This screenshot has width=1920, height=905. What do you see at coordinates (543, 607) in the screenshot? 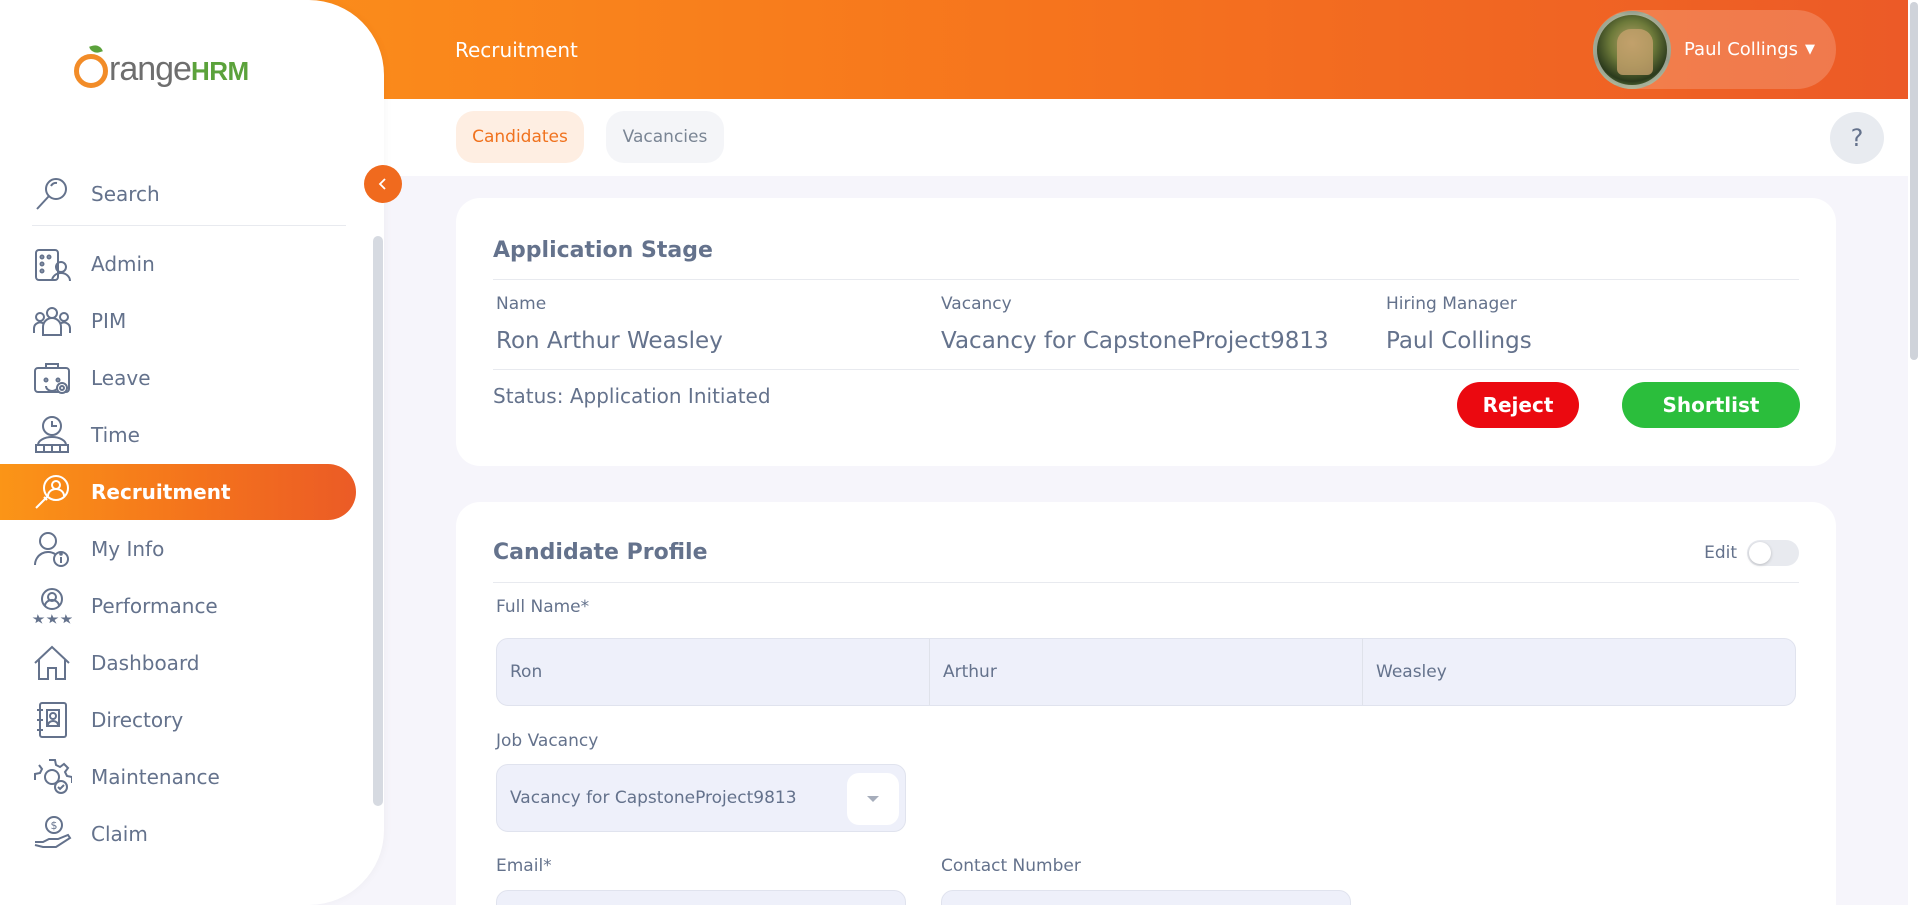
I see `full-name-label: Full Name*` at bounding box center [543, 607].